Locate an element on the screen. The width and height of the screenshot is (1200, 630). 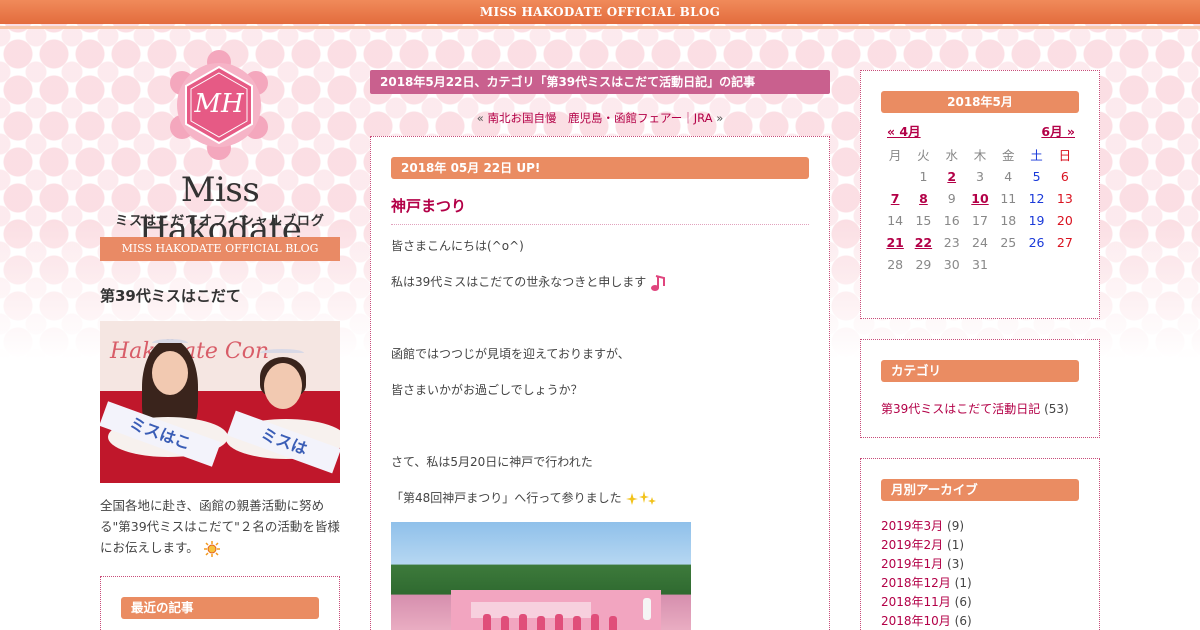
archives-heading: 月別アーカイブ is located at coordinates (980, 490).